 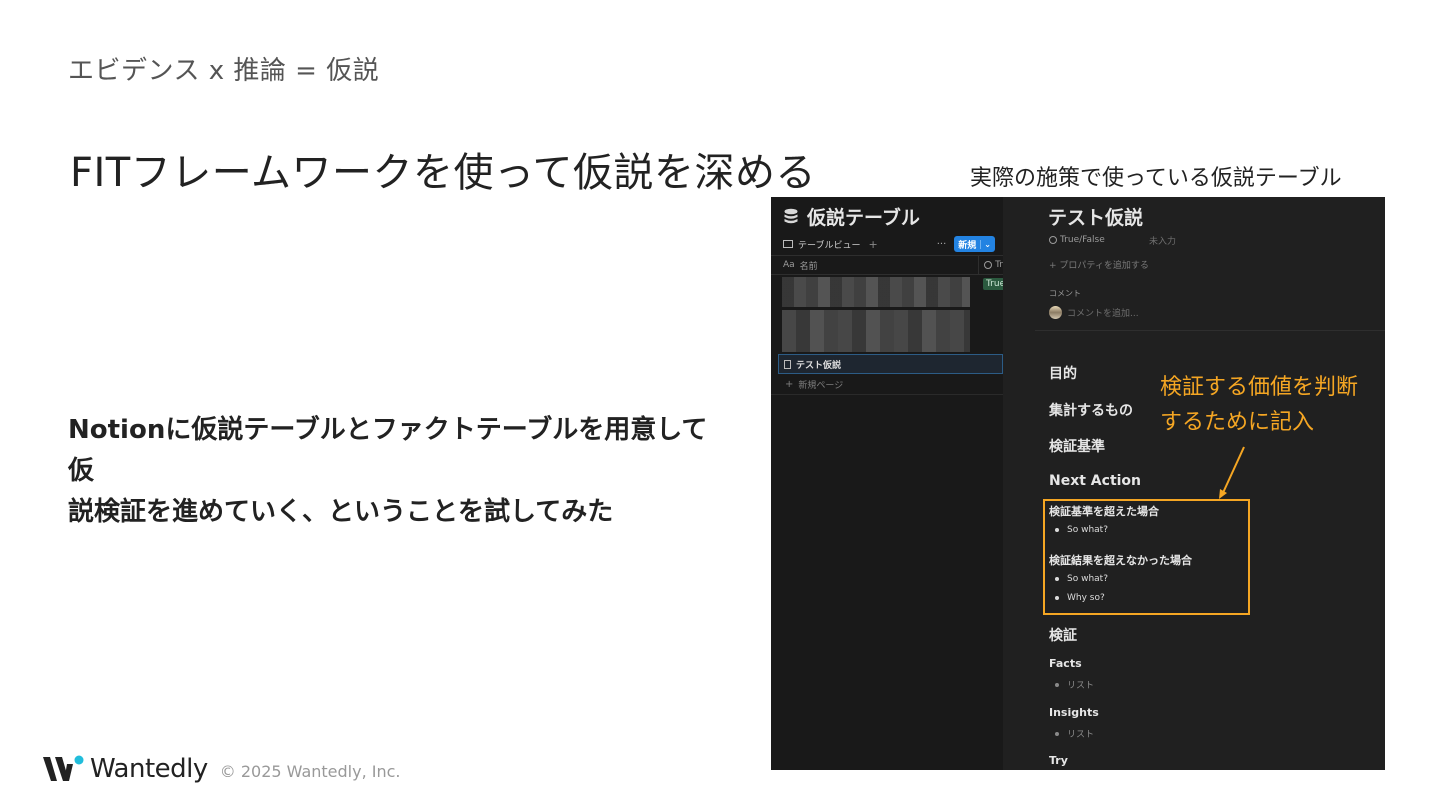 What do you see at coordinates (443, 173) in the screenshot?
I see `page-title: FITフレームワークを使って仮説を深める` at bounding box center [443, 173].